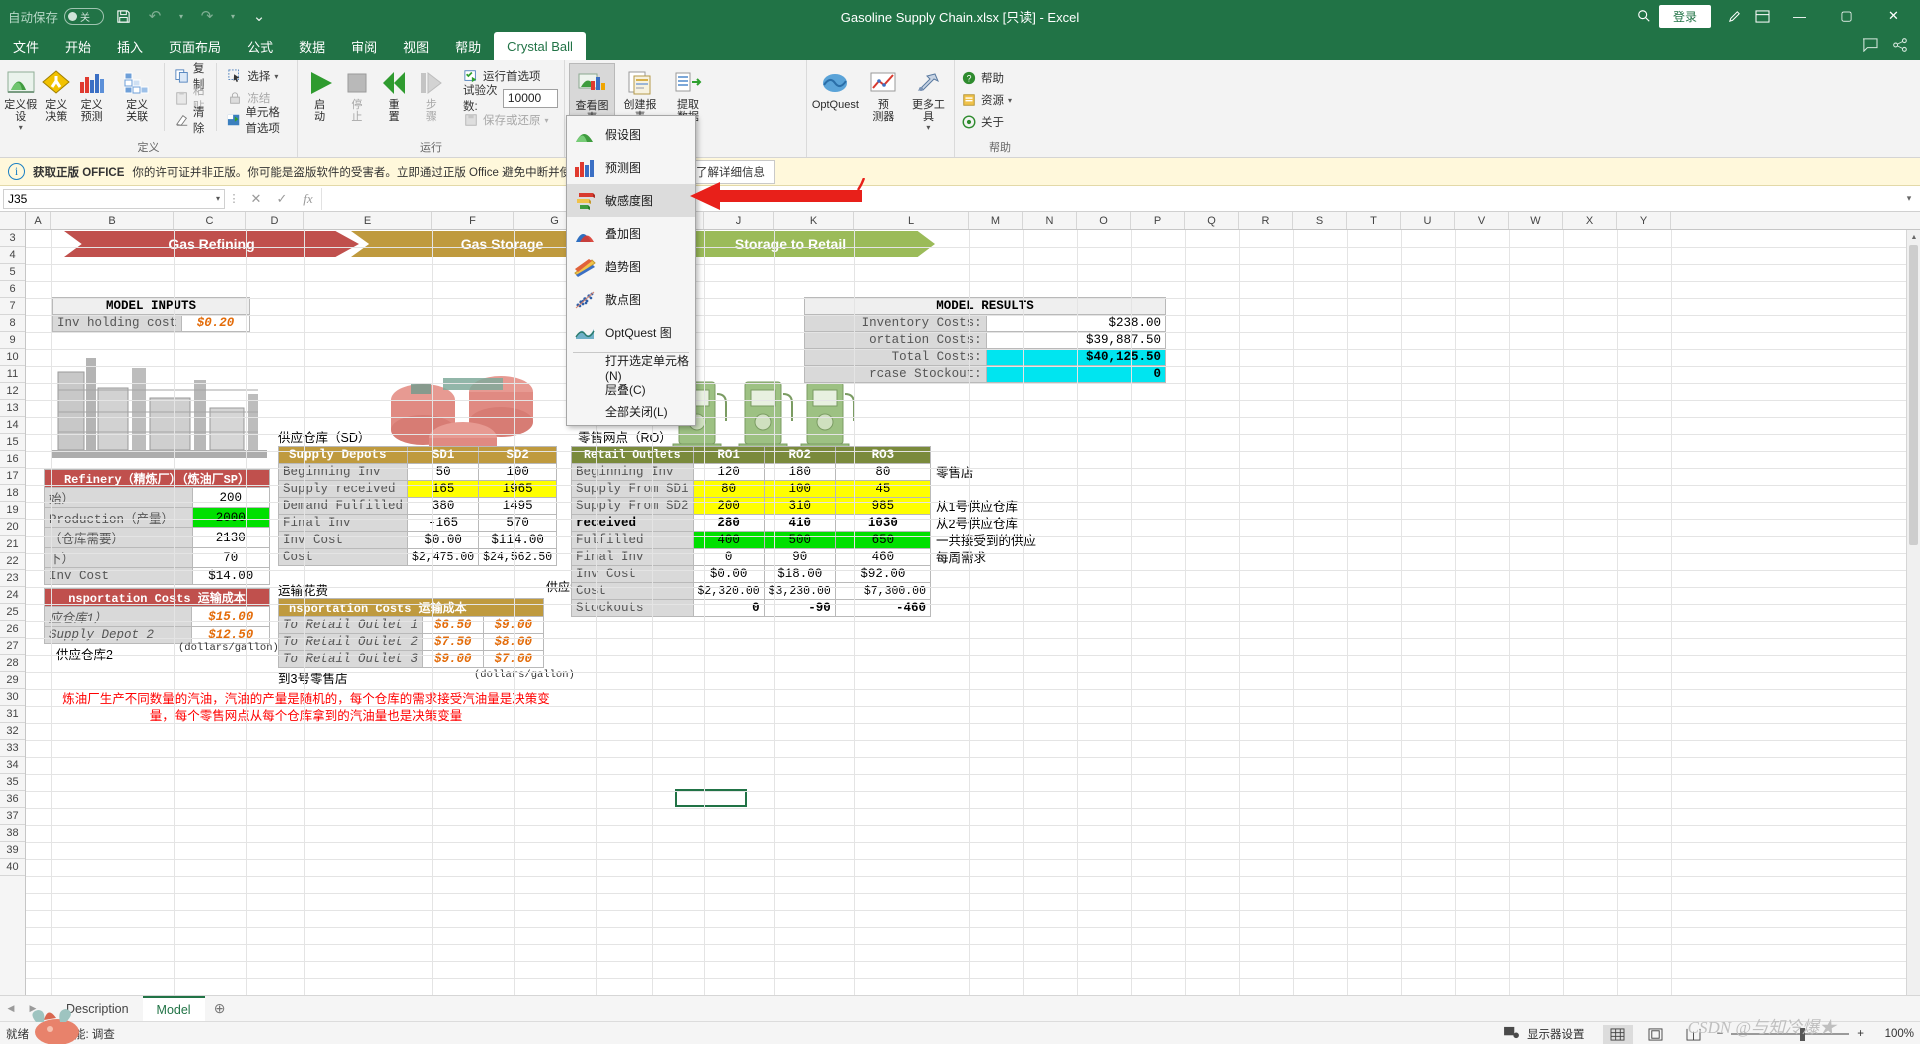 The height and width of the screenshot is (1044, 1920). I want to click on retail-outlets-value-4-2: 650, so click(882, 540).